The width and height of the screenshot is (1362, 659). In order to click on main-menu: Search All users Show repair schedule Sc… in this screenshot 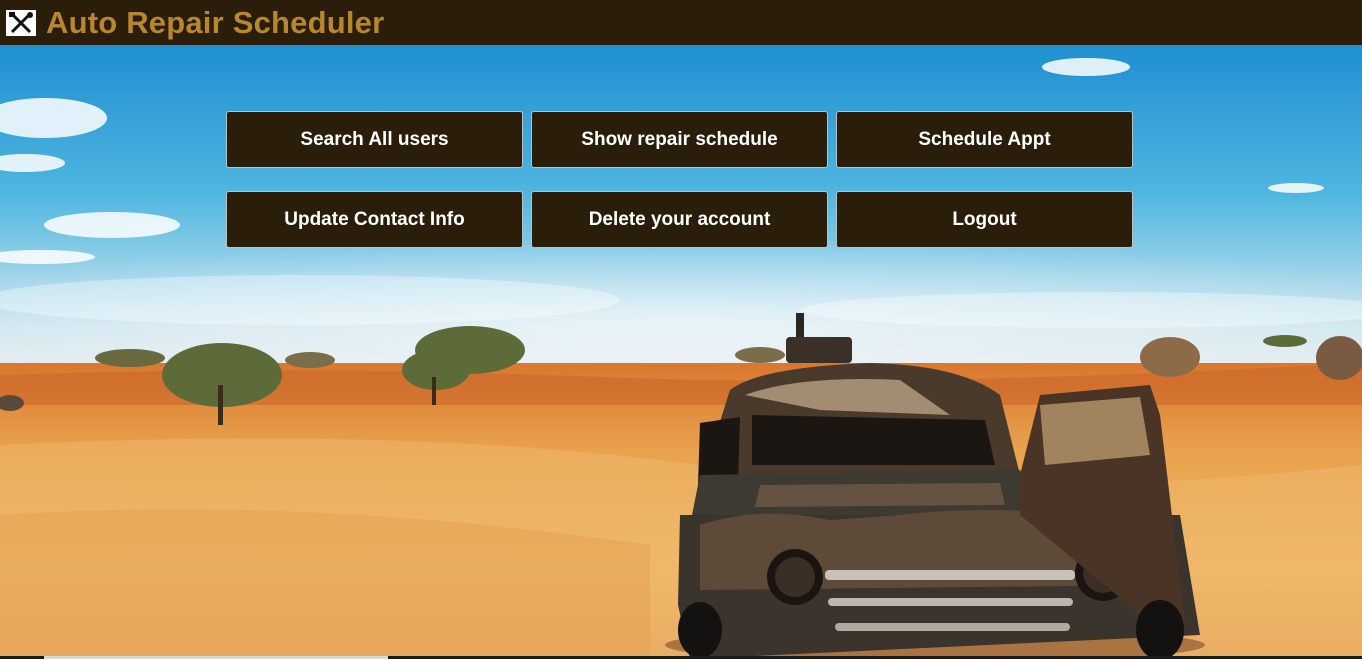, I will do `click(679, 179)`.